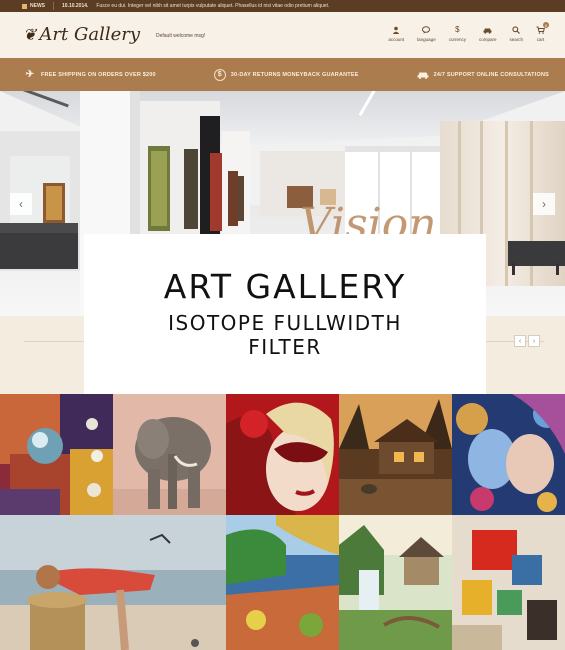 This screenshot has width=565, height=650. I want to click on carousel-controls: ‹ ›, so click(527, 341).